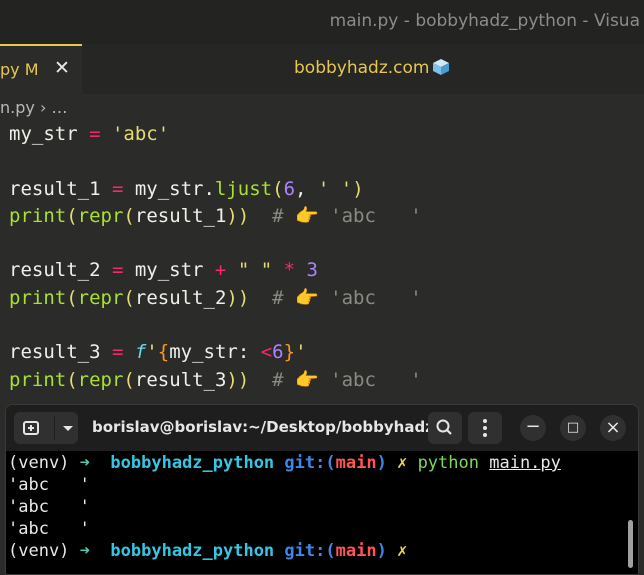 The width and height of the screenshot is (644, 575). What do you see at coordinates (41, 69) in the screenshot?
I see `tab-main-py: py M ✕` at bounding box center [41, 69].